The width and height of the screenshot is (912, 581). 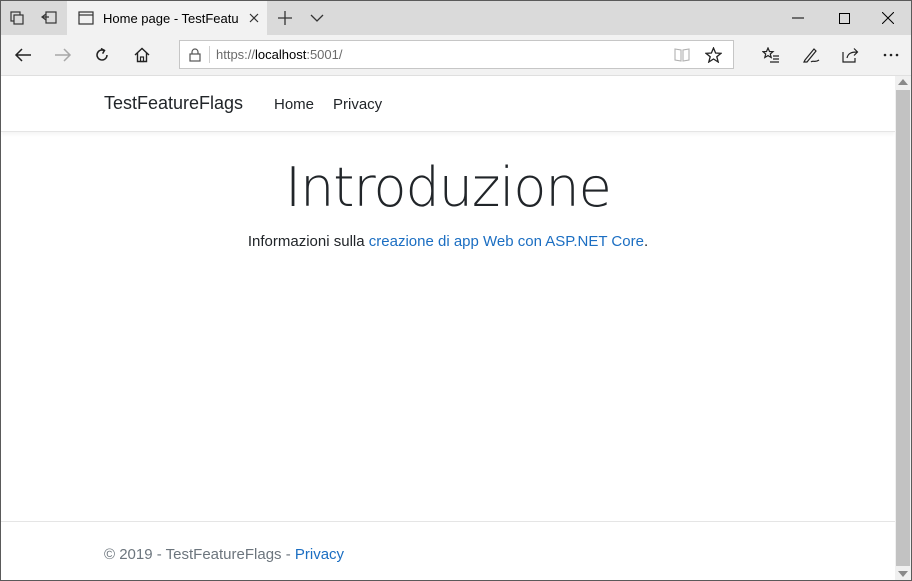 I want to click on forward-icon, so click(x=63, y=55).